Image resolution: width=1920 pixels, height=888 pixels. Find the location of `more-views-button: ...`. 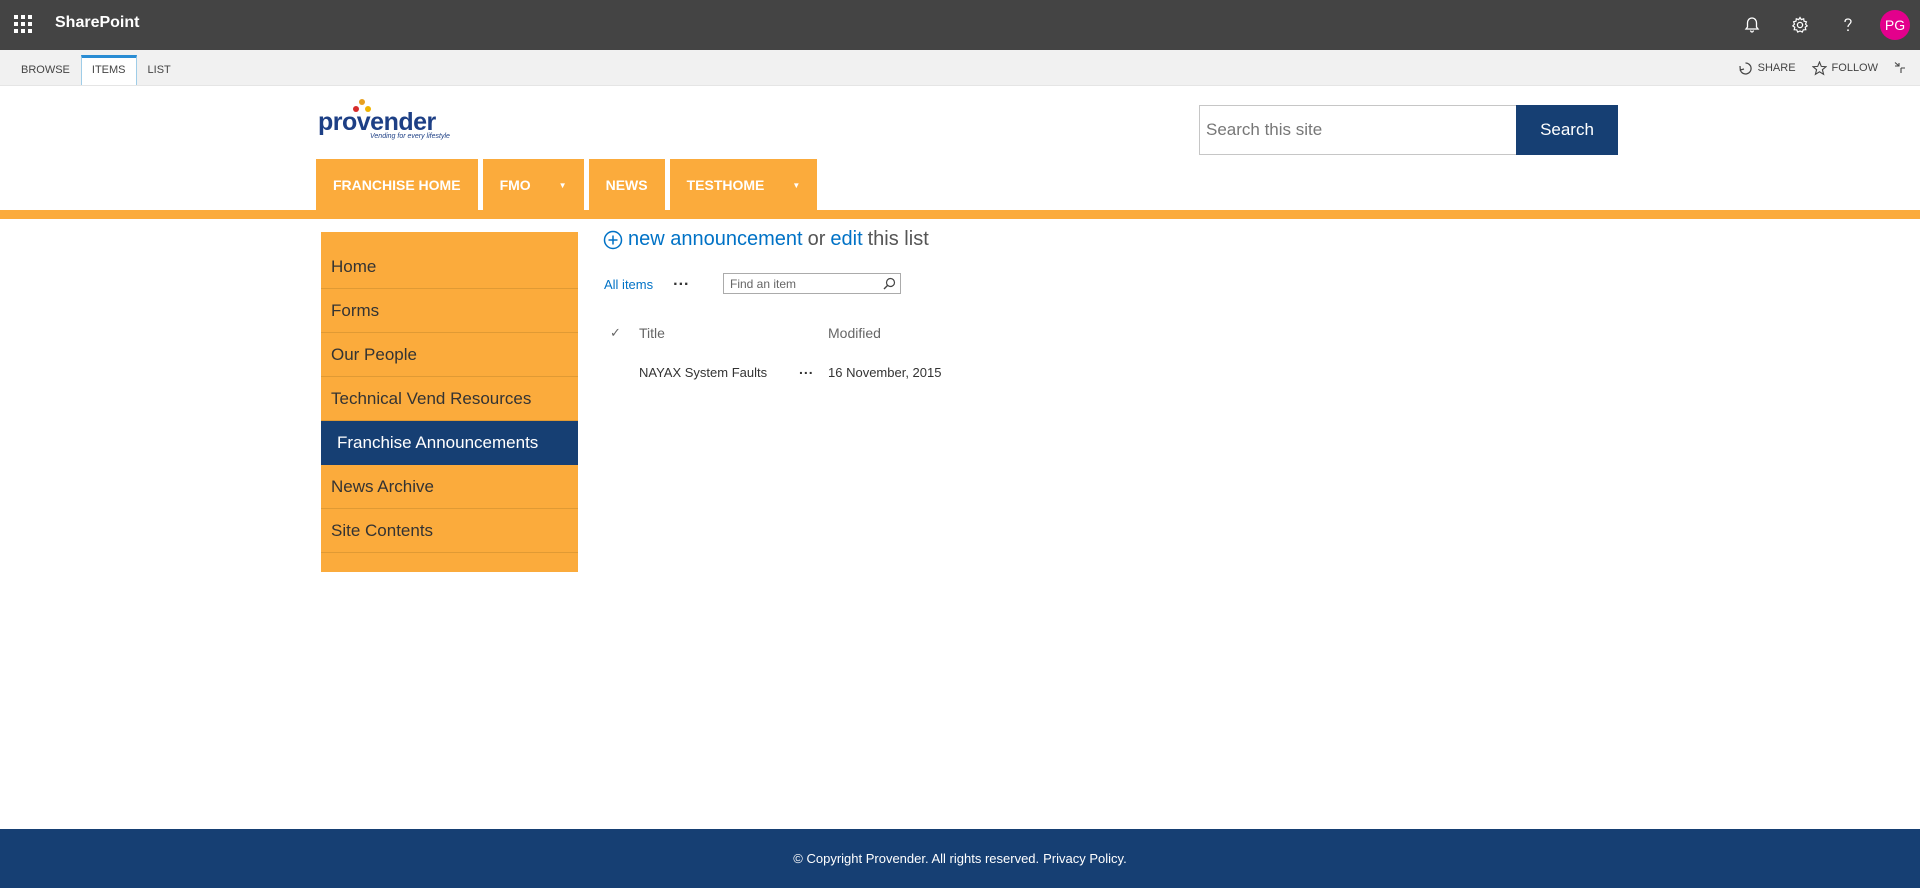

more-views-button: ... is located at coordinates (681, 281).